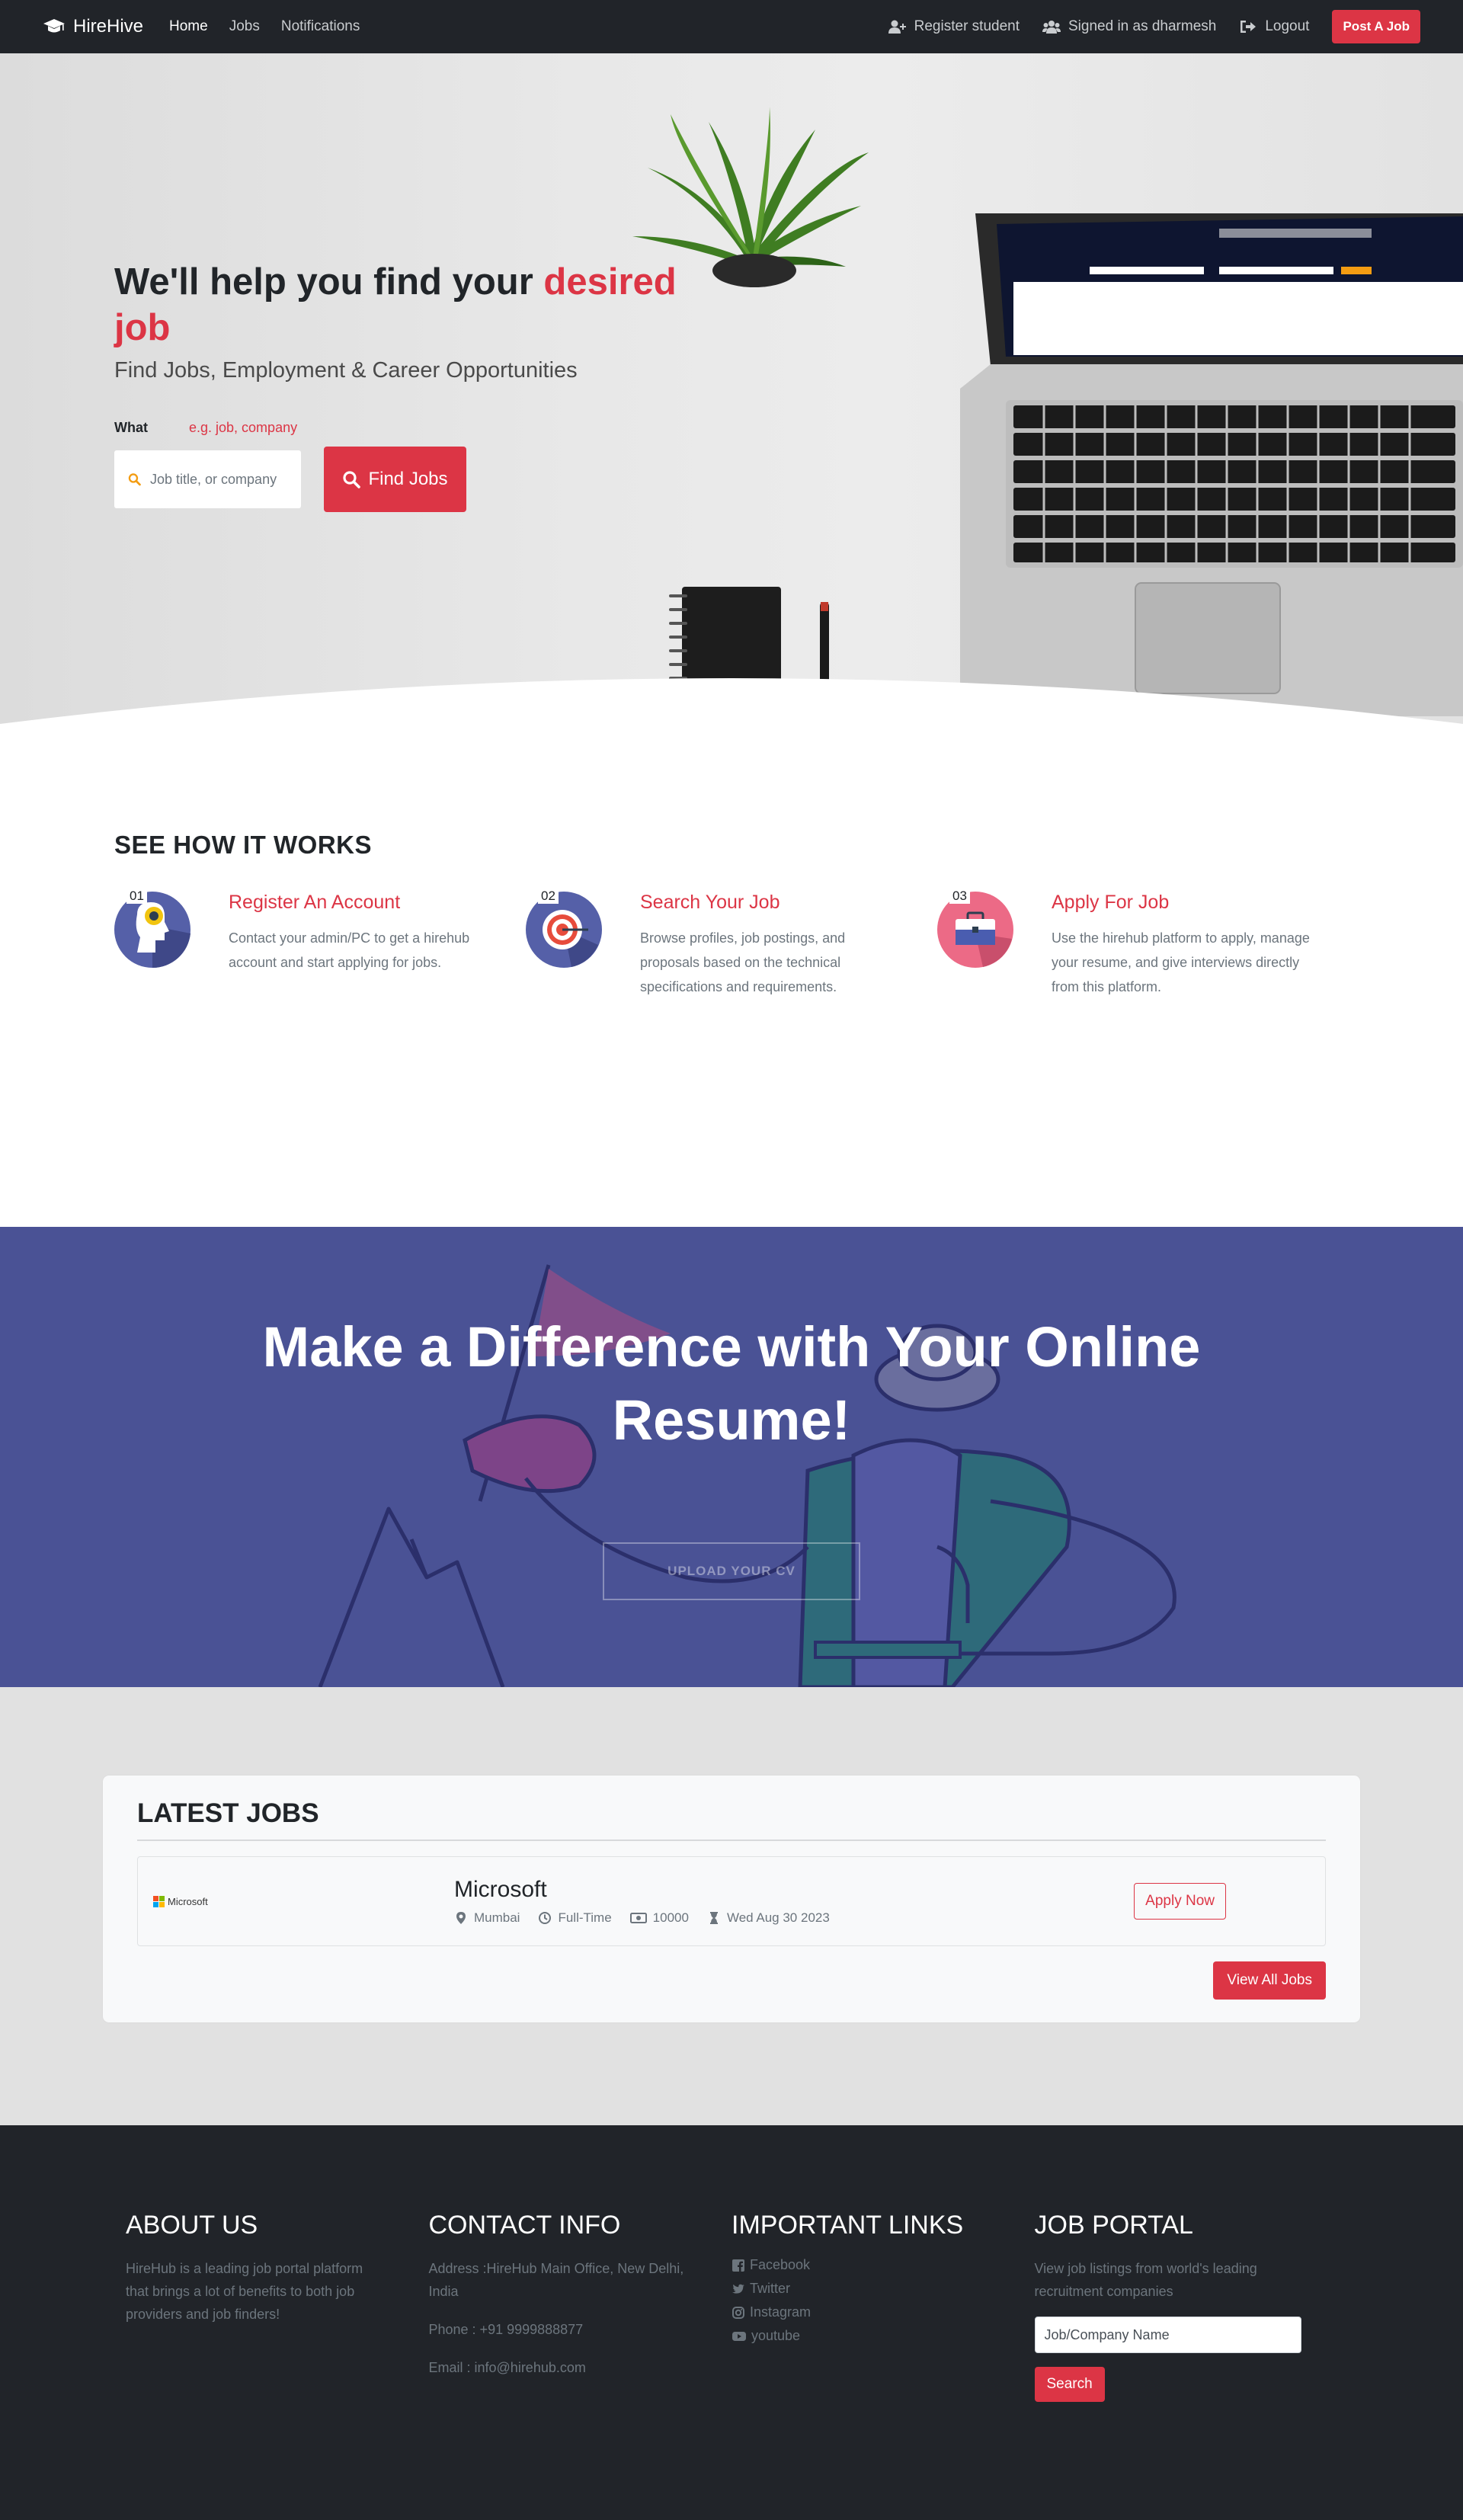 The image size is (1463, 2520). I want to click on facebook-icon, so click(738, 2265).